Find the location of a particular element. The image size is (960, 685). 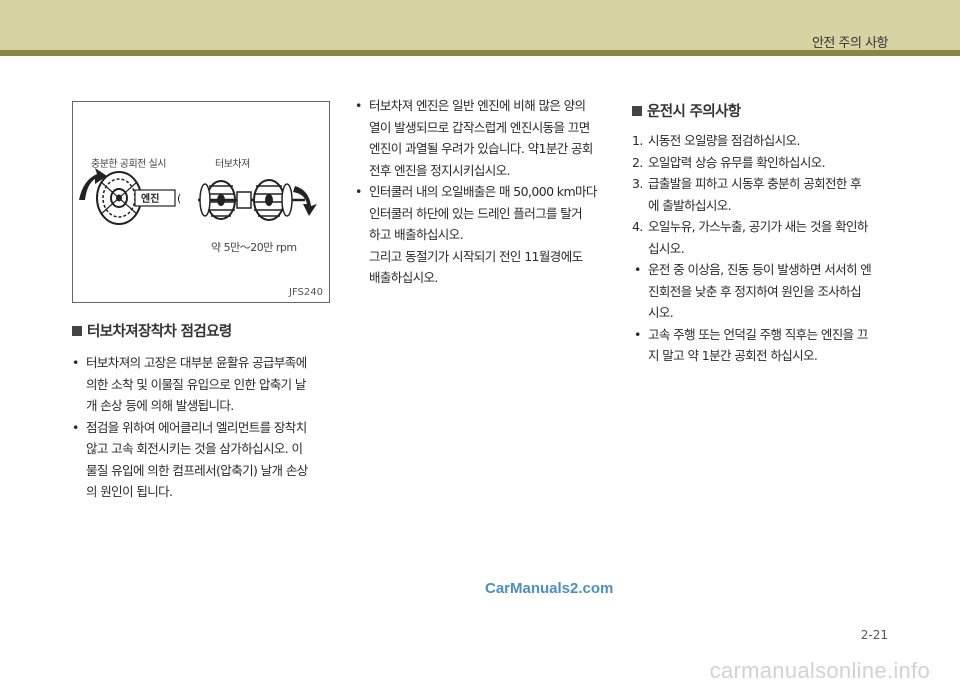

list-line: 물질 유입에 의한 컴프레서(압축기) 날개 손상 is located at coordinates (197, 470).